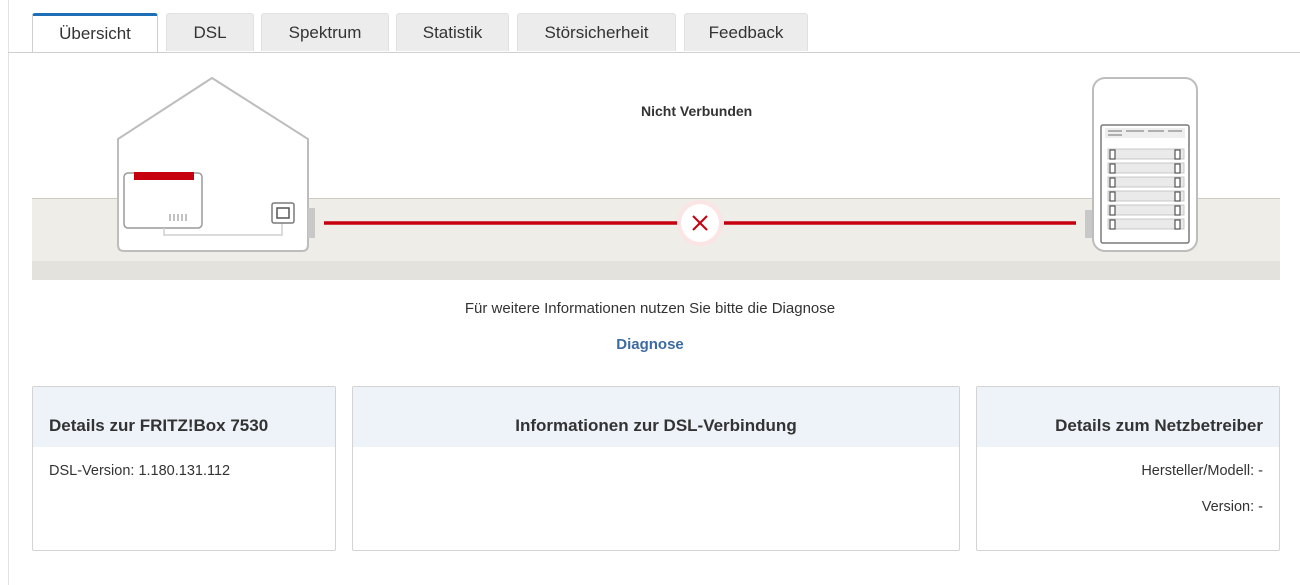 Image resolution: width=1300 pixels, height=585 pixels. I want to click on diagnose-link: Diagnose, so click(650, 344).